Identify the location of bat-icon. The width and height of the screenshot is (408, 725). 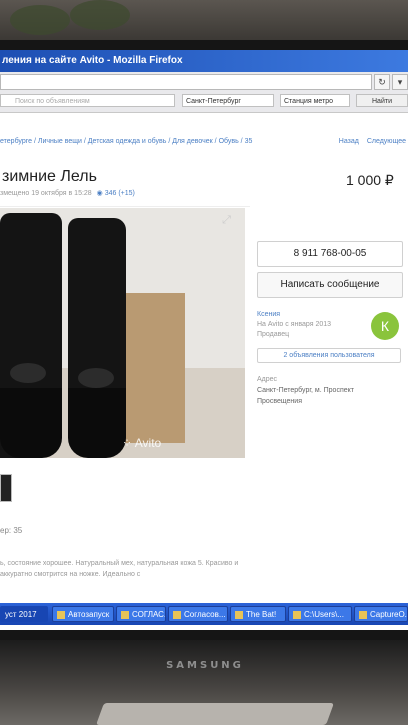
(239, 614).